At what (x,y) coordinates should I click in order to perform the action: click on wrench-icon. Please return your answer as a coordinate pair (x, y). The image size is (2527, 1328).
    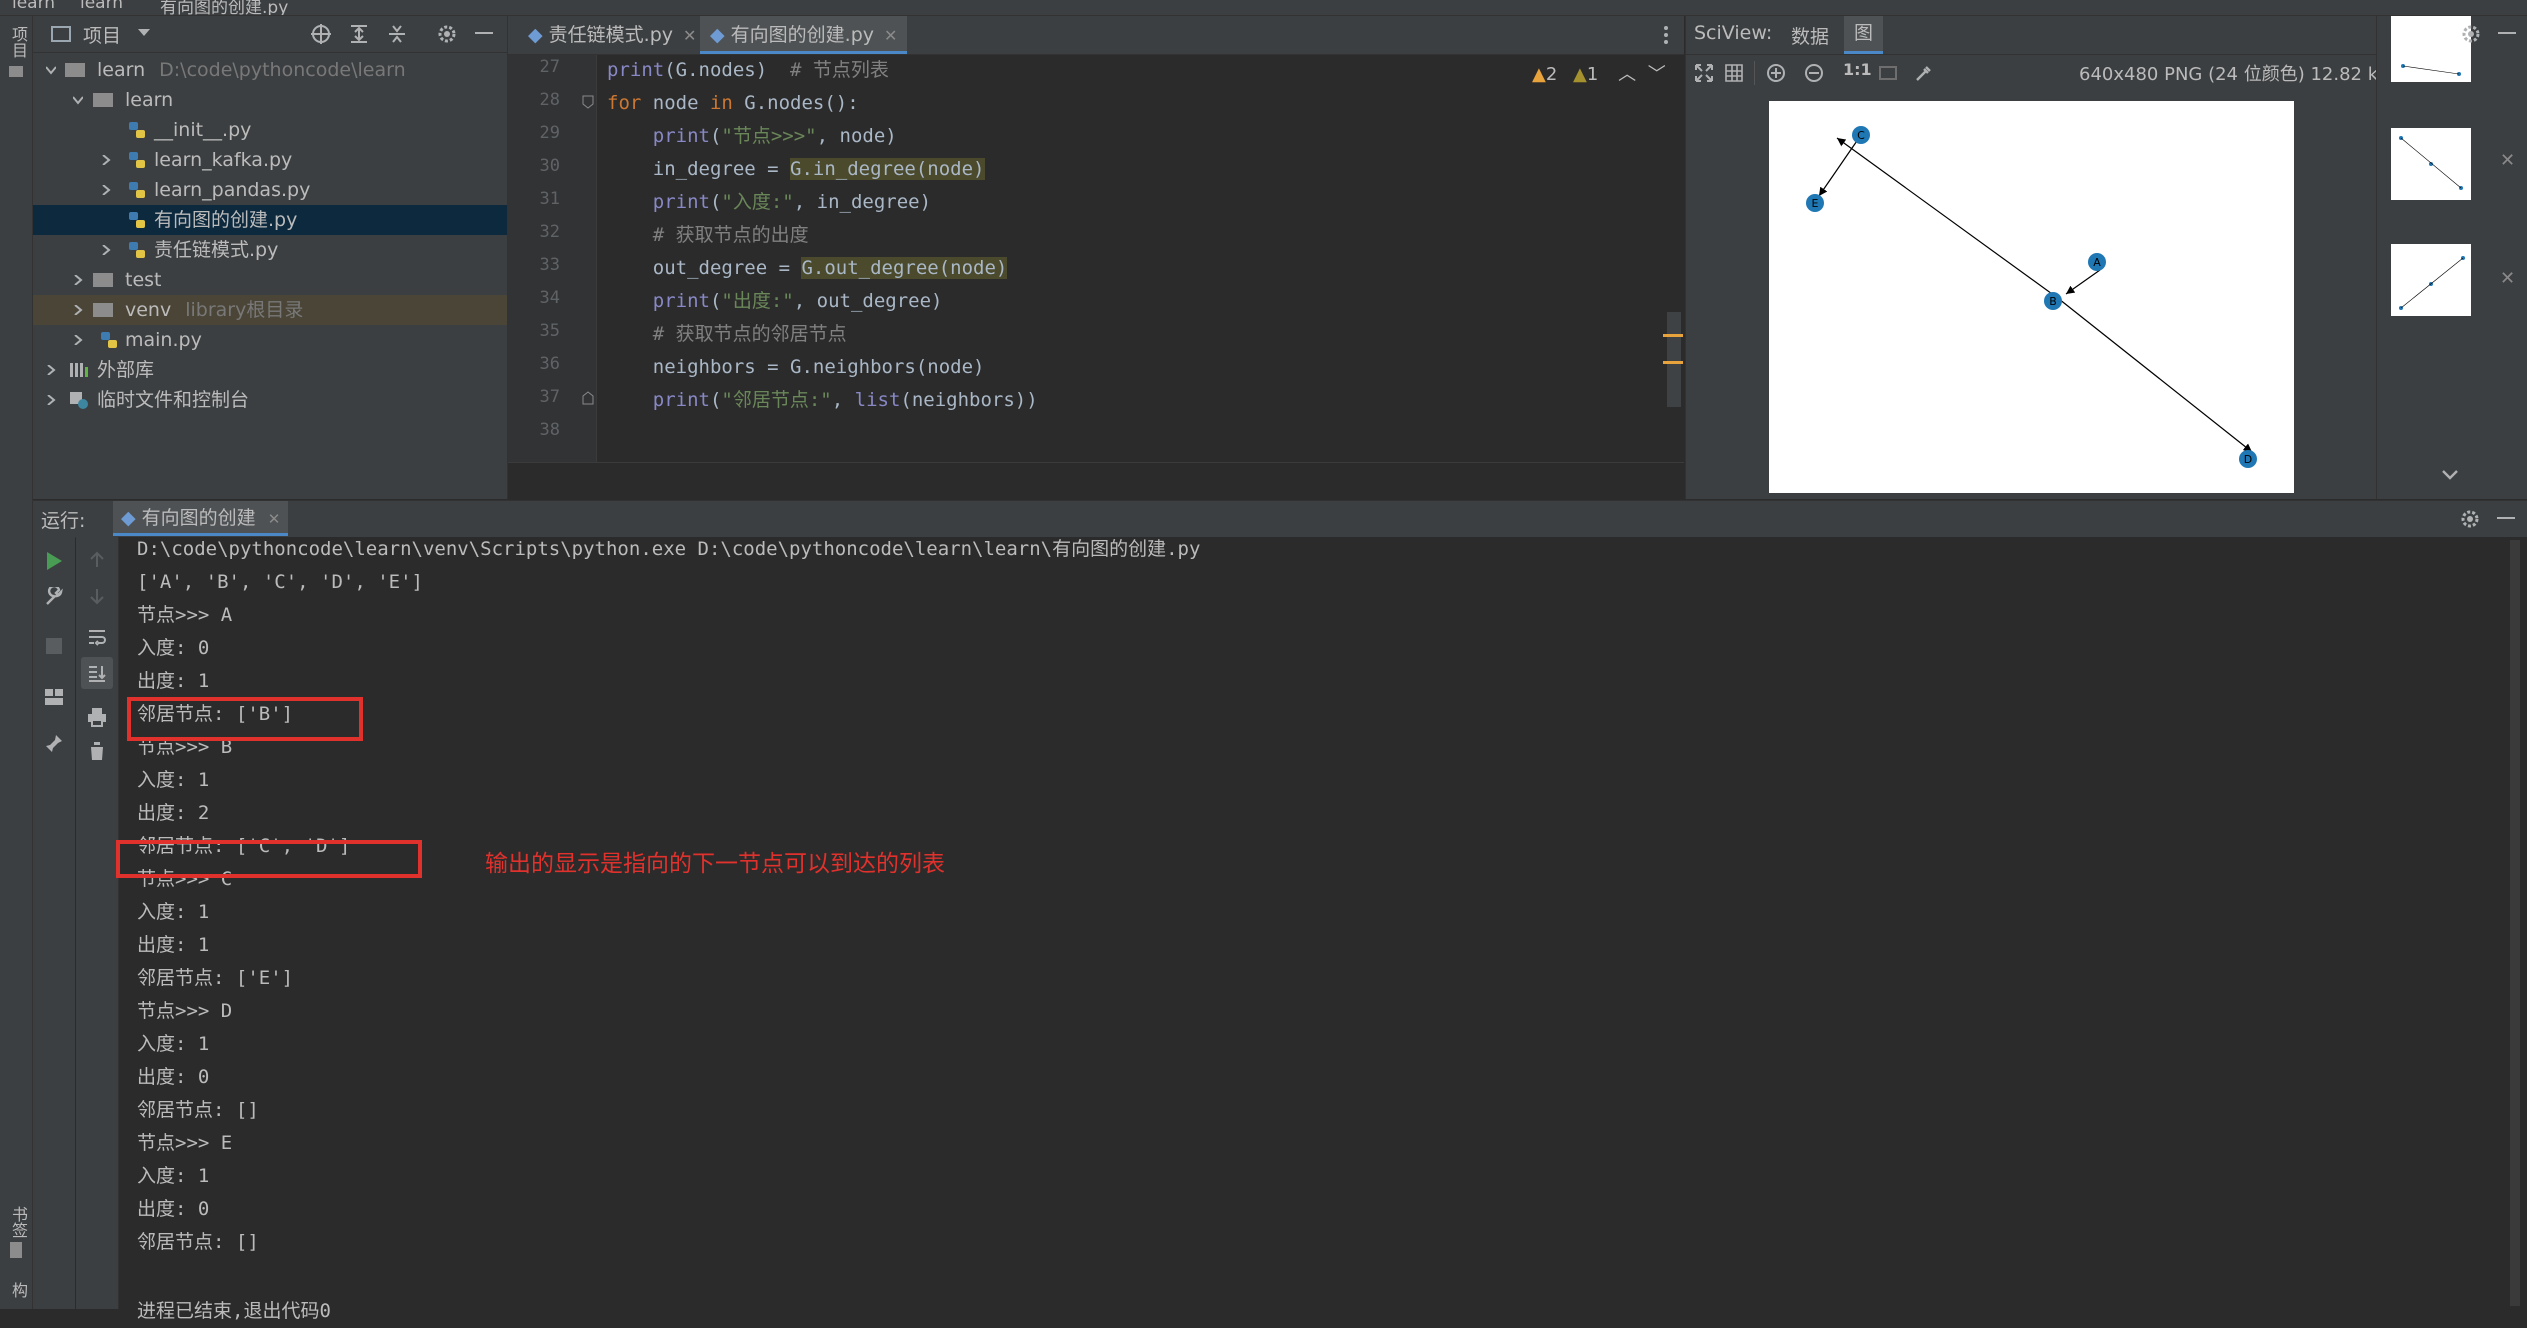
    Looking at the image, I should click on (54, 597).